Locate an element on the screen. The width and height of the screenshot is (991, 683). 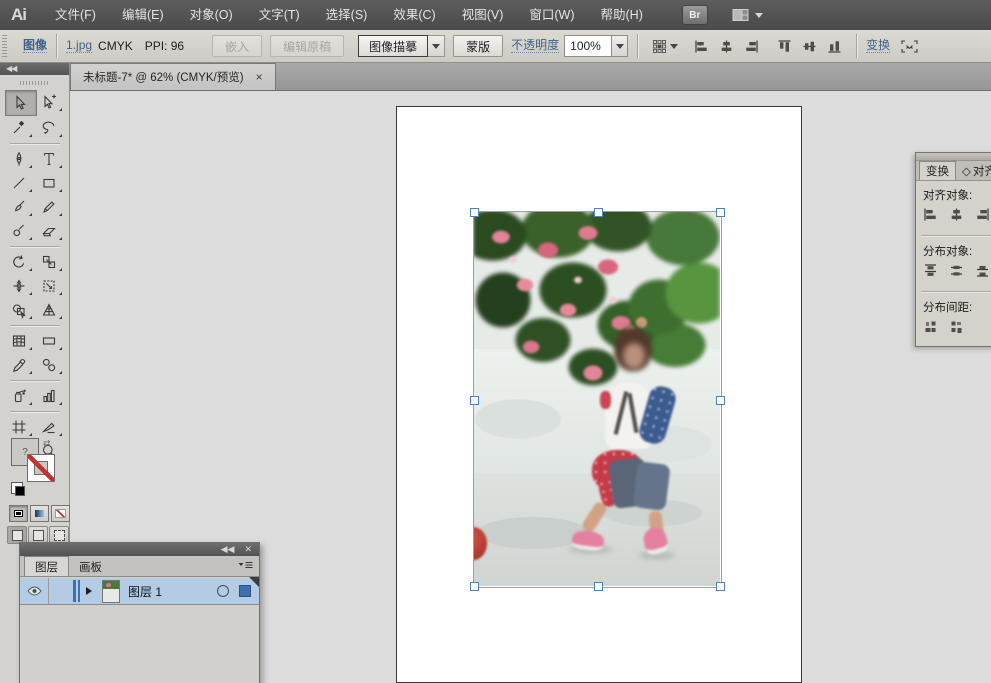
distribute-vertical-center-icon is located at coordinates (956, 270).